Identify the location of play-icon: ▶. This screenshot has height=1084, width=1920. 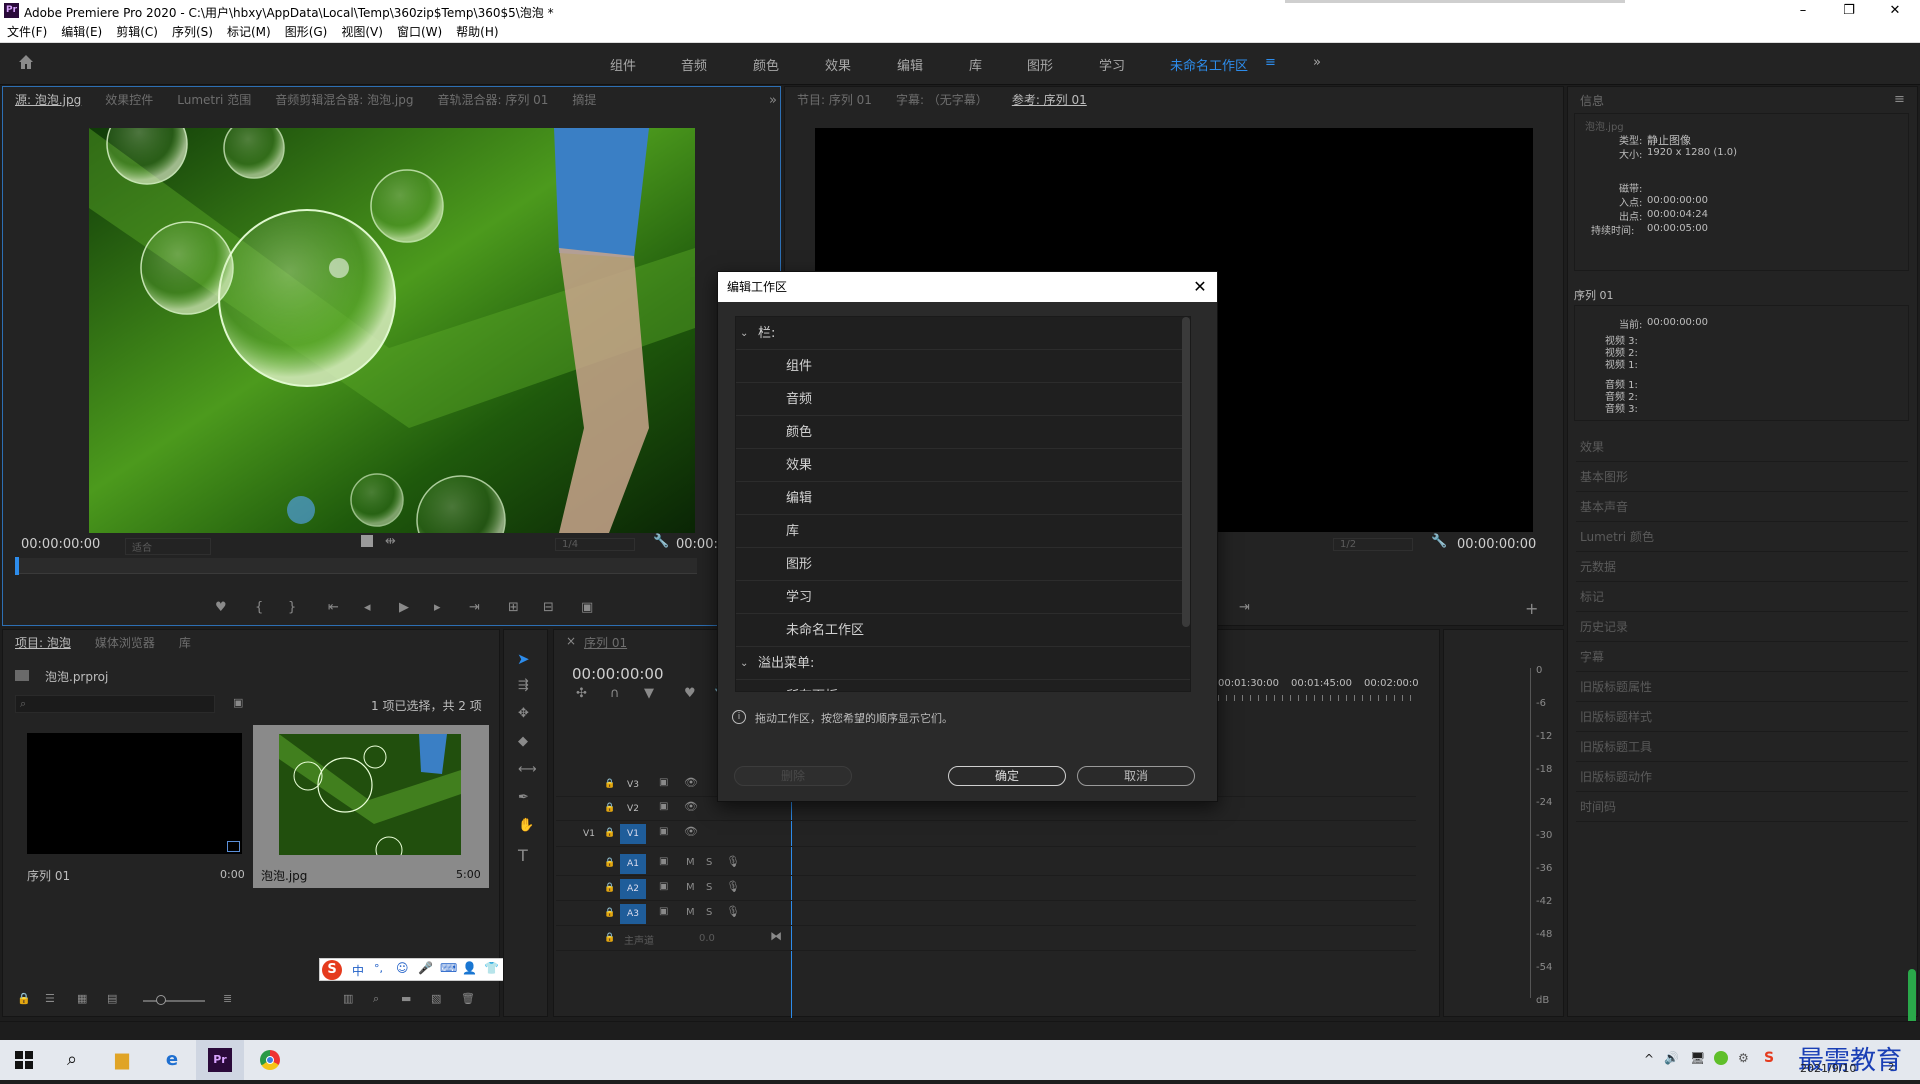
(404, 607).